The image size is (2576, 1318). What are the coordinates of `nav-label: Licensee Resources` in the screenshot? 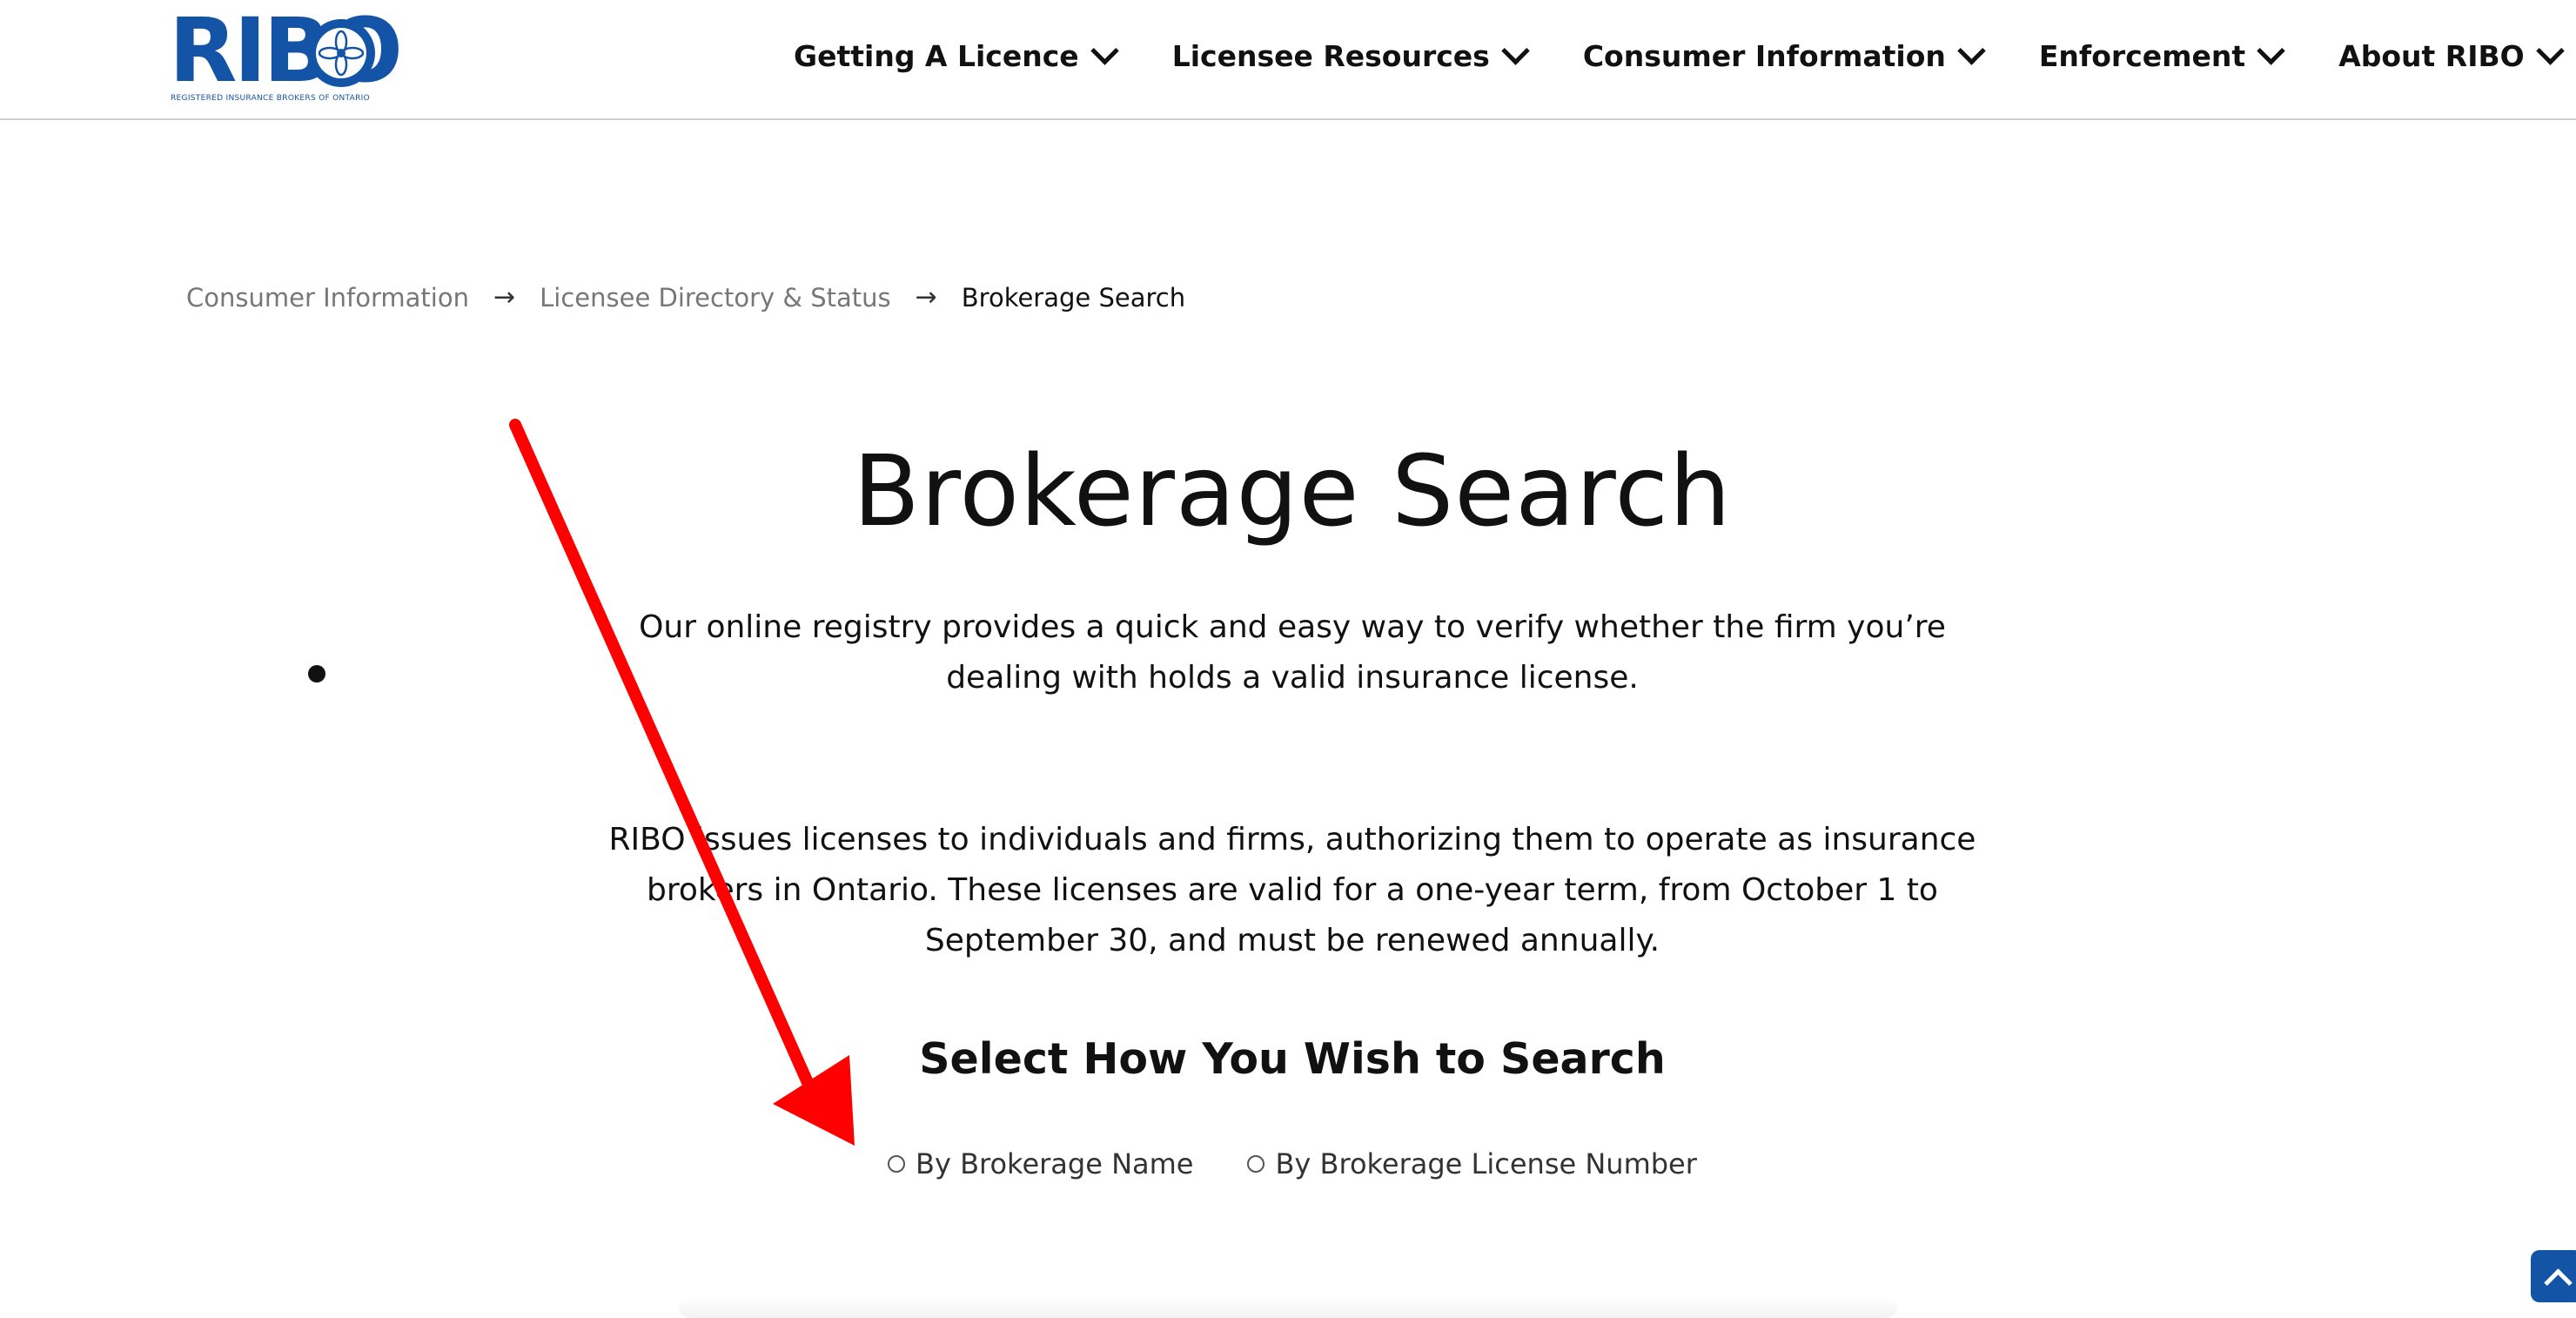 It's located at (1330, 56).